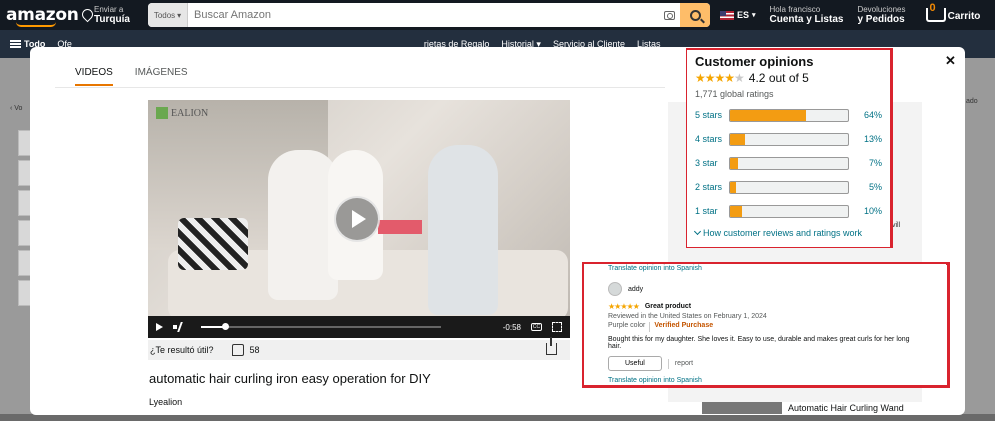 This screenshot has width=995, height=421. I want to click on verified-purchase-badge: Verified Purchase, so click(684, 325).